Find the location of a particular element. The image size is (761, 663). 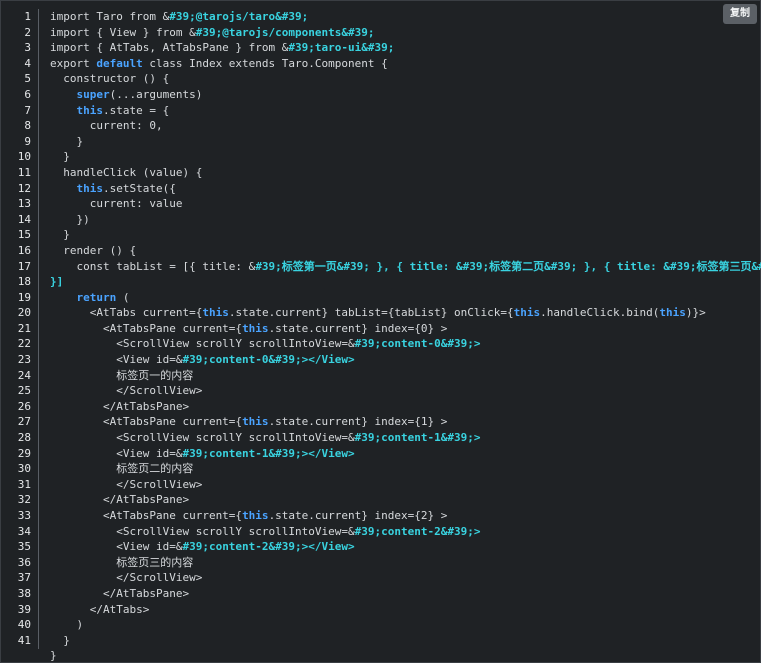

line-number: 34 is located at coordinates (24, 531).